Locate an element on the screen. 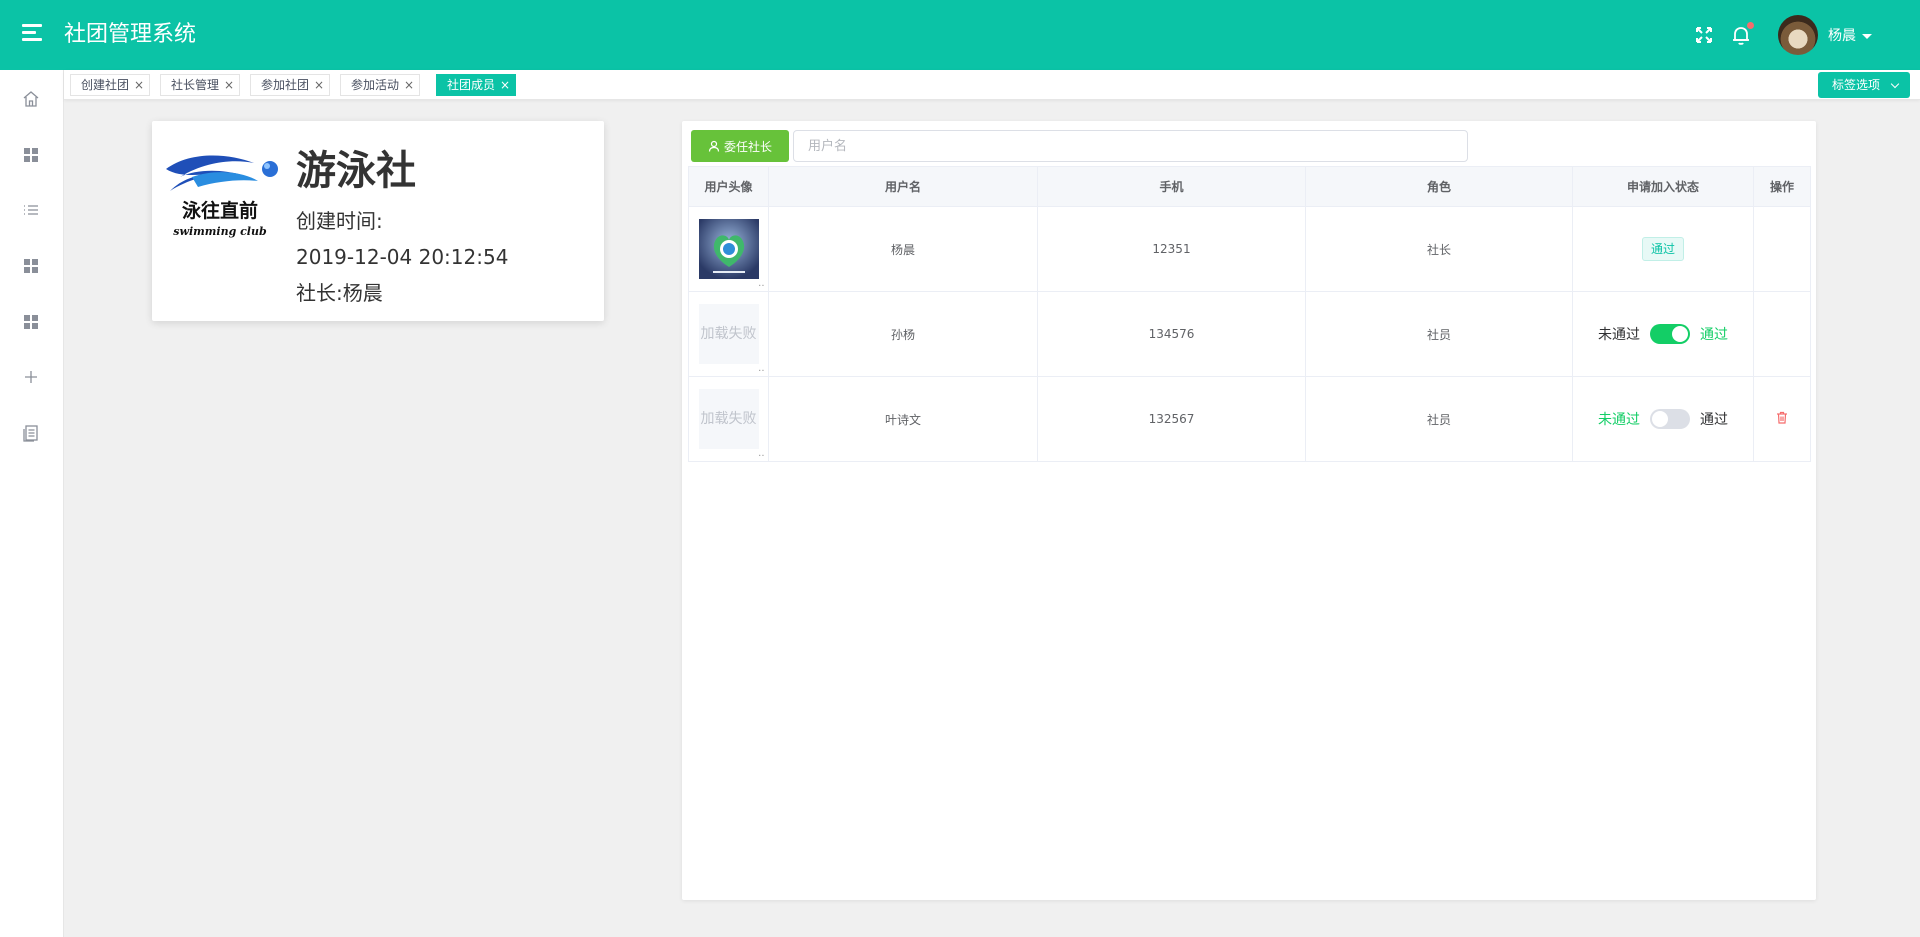  member-avatar-image is located at coordinates (728, 249).